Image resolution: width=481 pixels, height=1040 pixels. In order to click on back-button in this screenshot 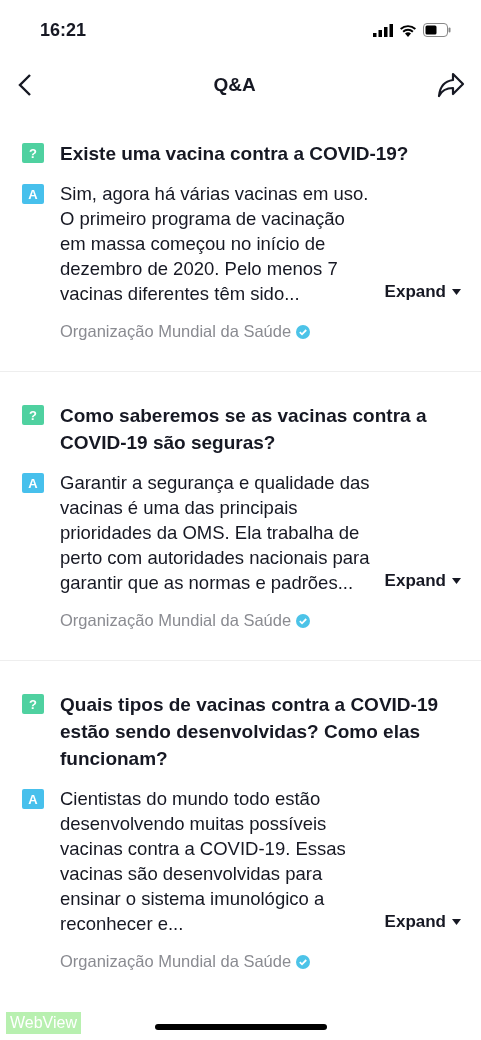, I will do `click(25, 85)`.